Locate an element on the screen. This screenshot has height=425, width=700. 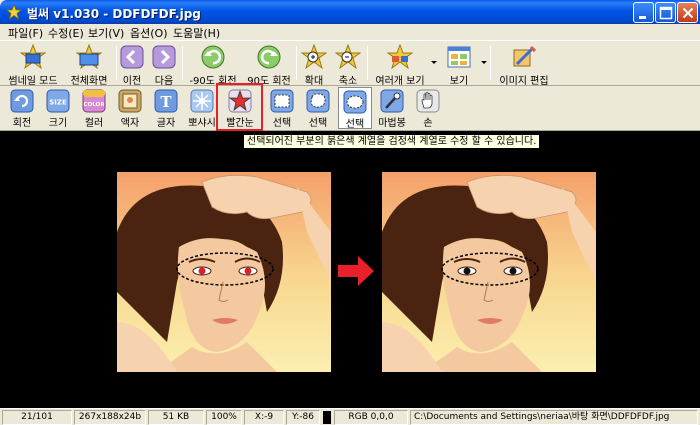
select-round-icon is located at coordinates (318, 101).